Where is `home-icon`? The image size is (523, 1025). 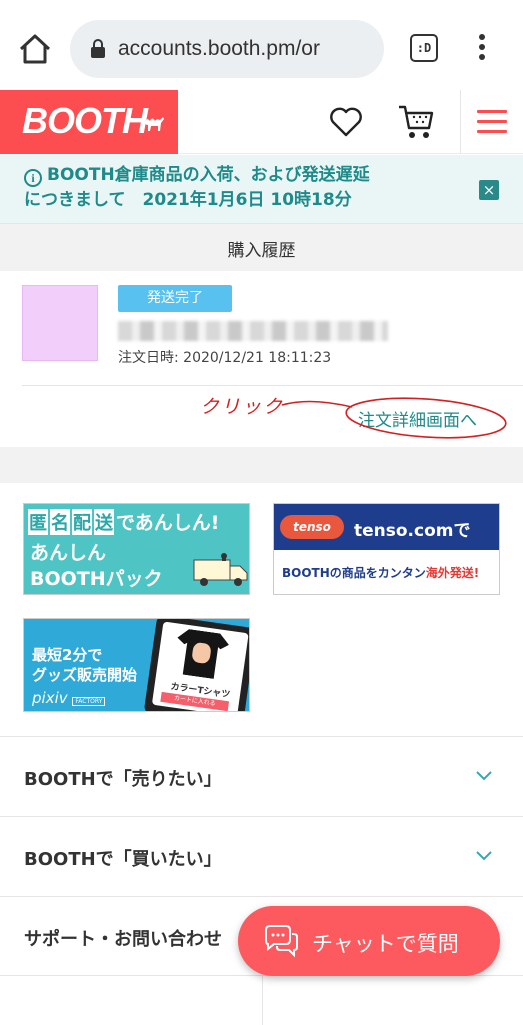
home-icon is located at coordinates (35, 49).